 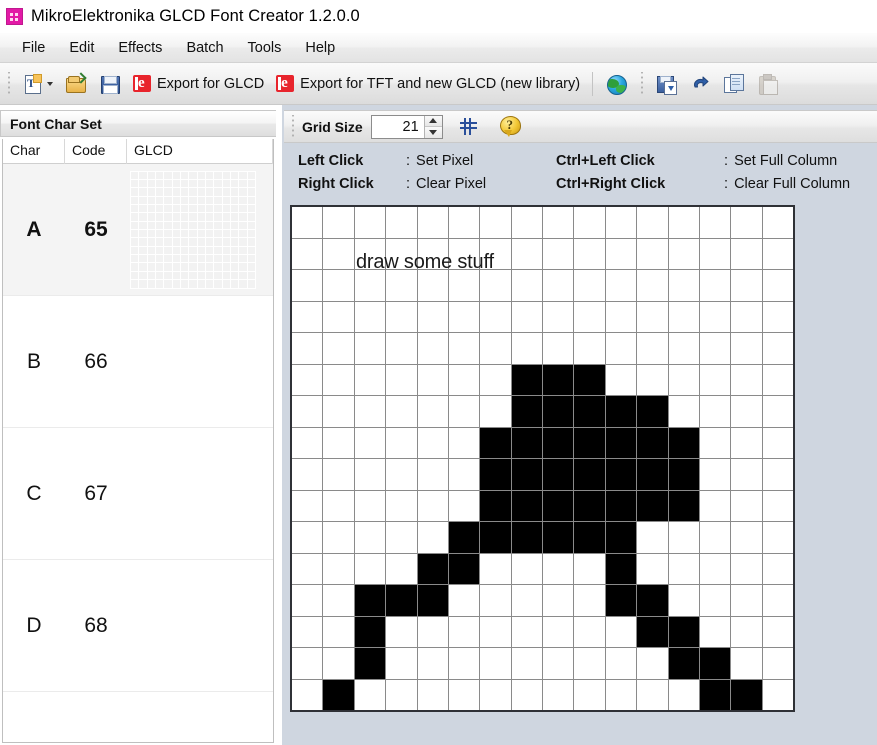 I want to click on copy-button, so click(x=734, y=84).